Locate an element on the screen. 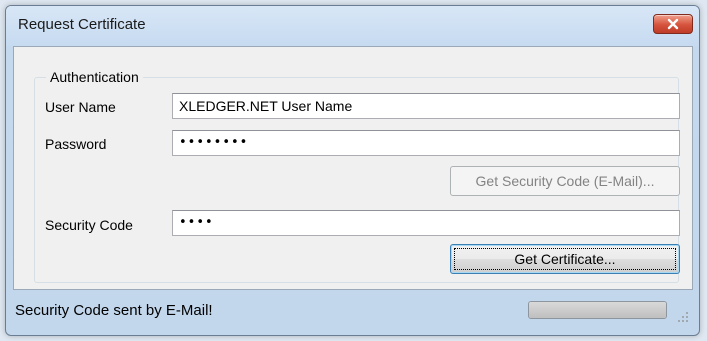 The height and width of the screenshot is (341, 707). close-button is located at coordinates (673, 24).